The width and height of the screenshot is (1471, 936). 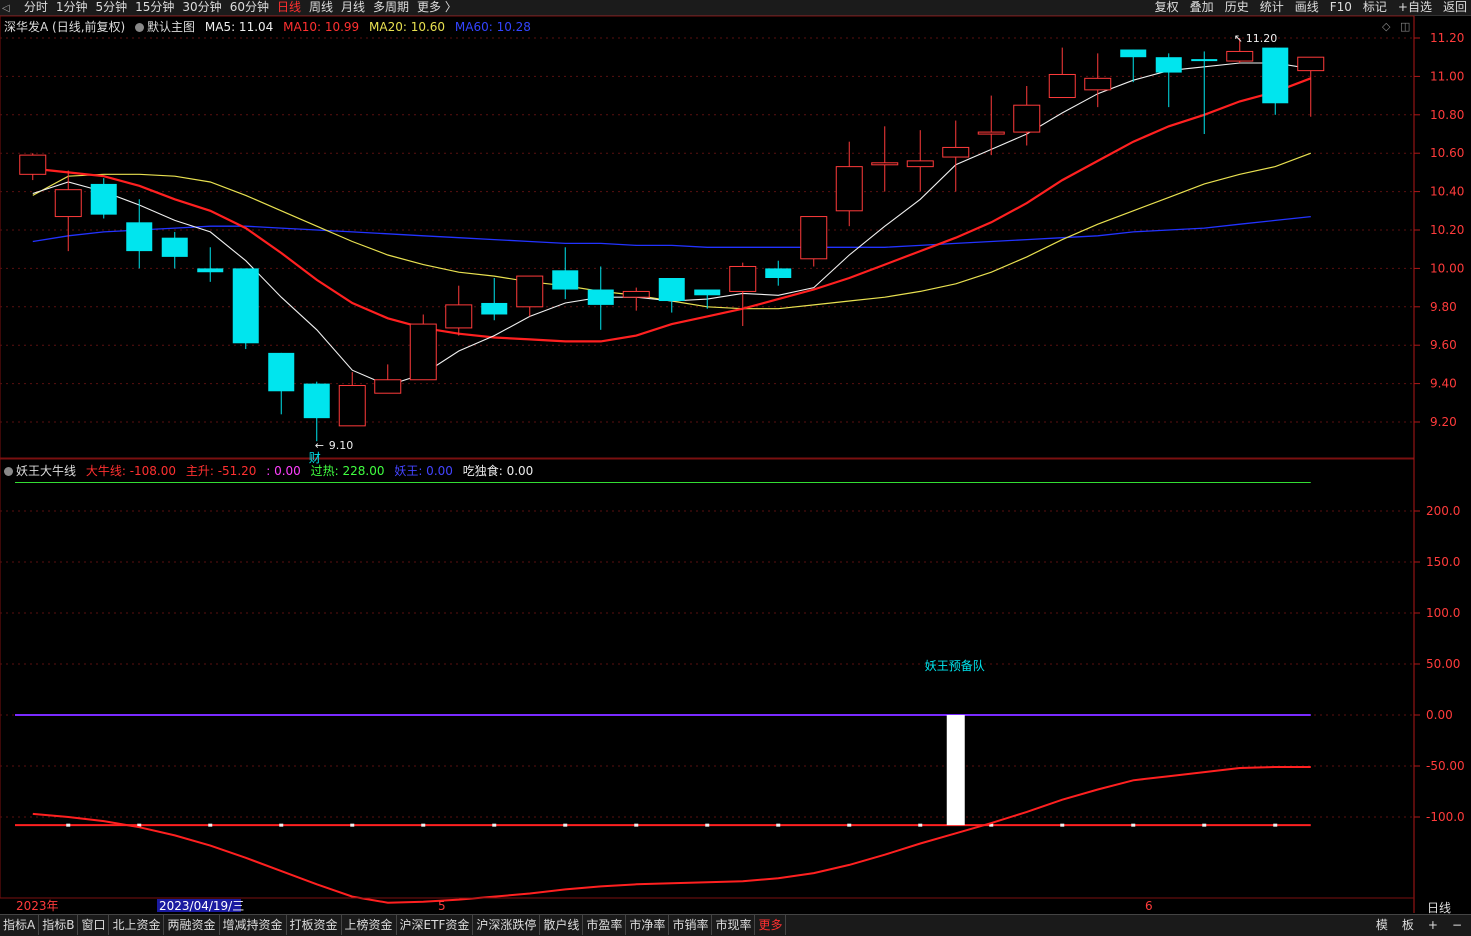 What do you see at coordinates (1445, 766) in the screenshot?
I see `sub-axis-label: -50.00` at bounding box center [1445, 766].